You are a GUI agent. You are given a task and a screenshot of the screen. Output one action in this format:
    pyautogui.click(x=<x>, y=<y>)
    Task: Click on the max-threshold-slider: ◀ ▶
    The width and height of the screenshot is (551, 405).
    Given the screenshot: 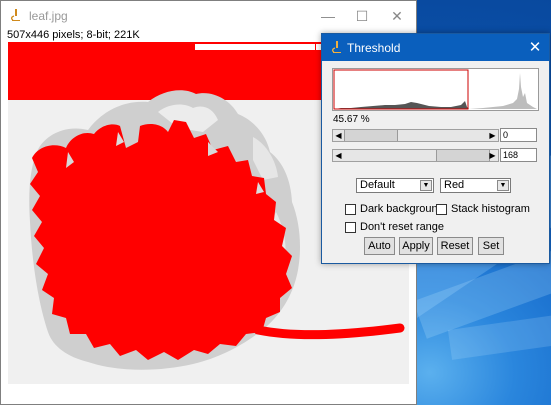 What is the action you would take?
    pyautogui.click(x=415, y=155)
    